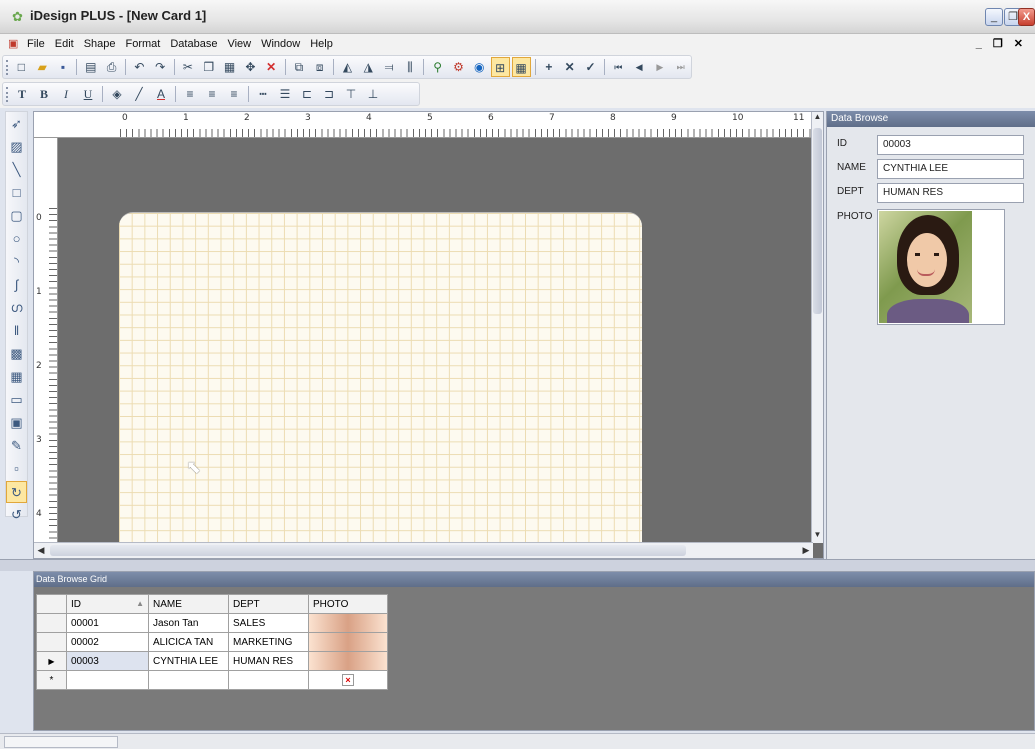  I want to click on align-bottom-icon: ⊥, so click(373, 94).